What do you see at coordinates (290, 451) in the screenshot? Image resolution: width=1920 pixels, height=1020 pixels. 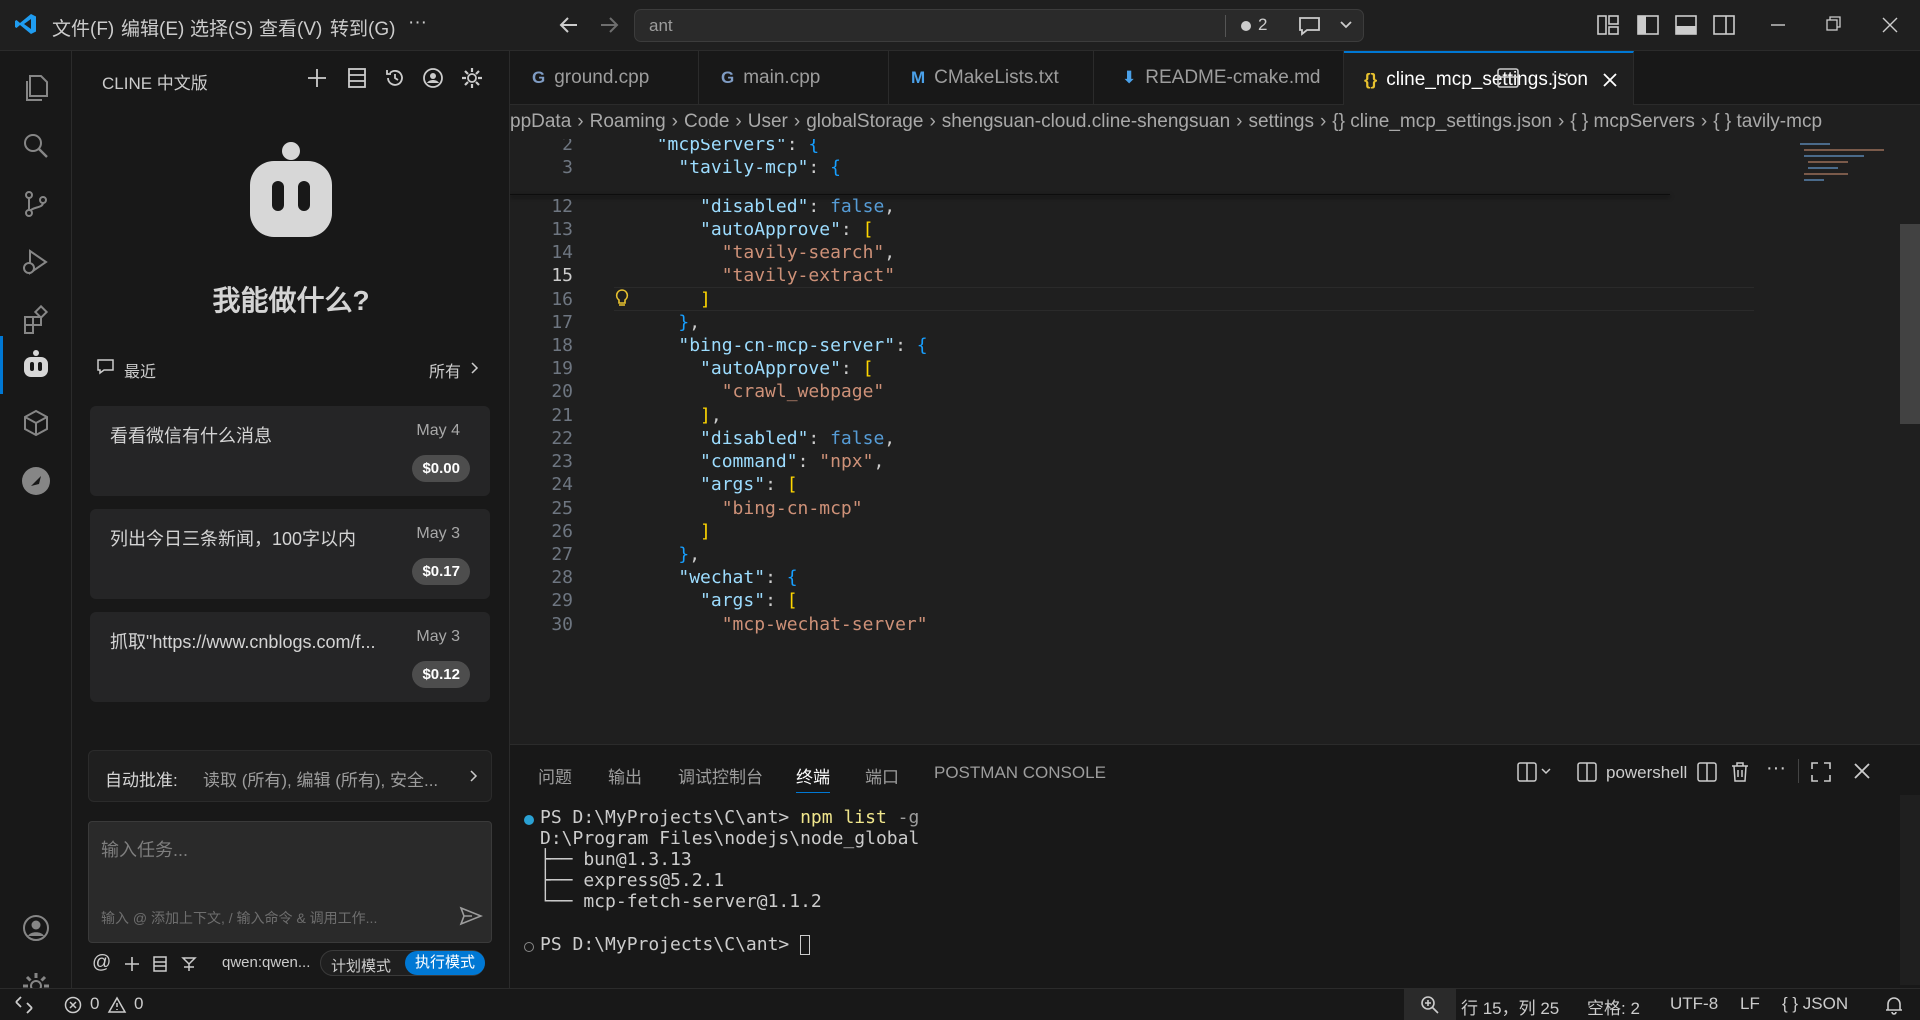 I see `history-item: 看看微信有什么消息 May 4 $0.00` at bounding box center [290, 451].